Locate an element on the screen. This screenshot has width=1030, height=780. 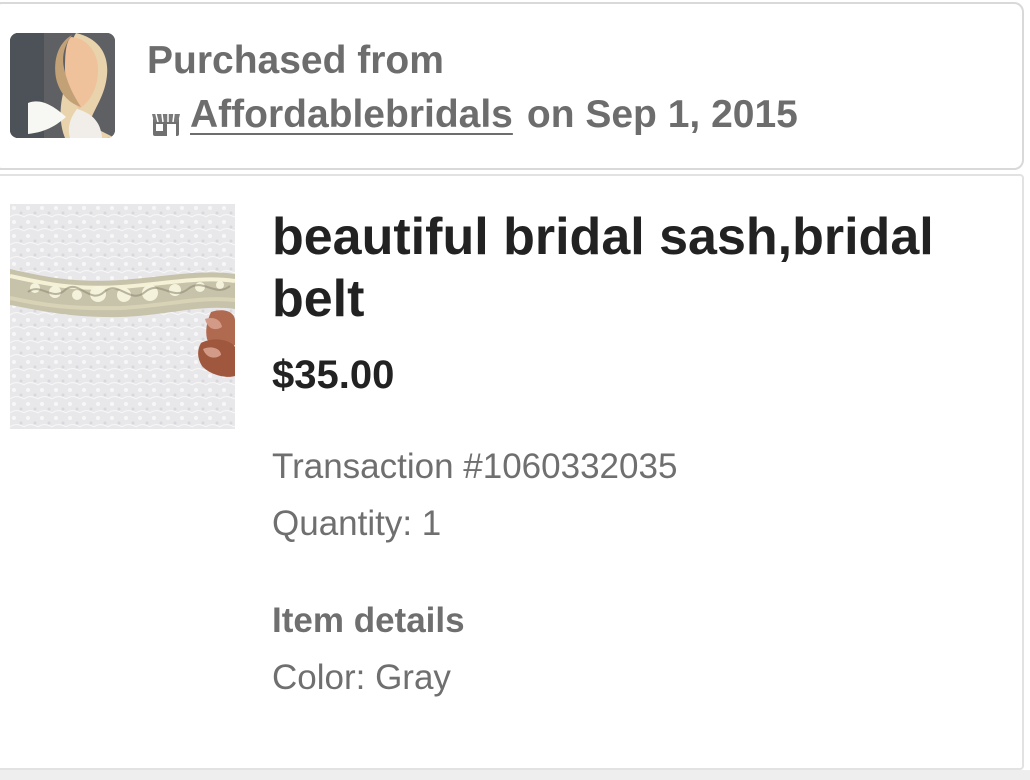
item-price: $35.00 is located at coordinates (333, 375).